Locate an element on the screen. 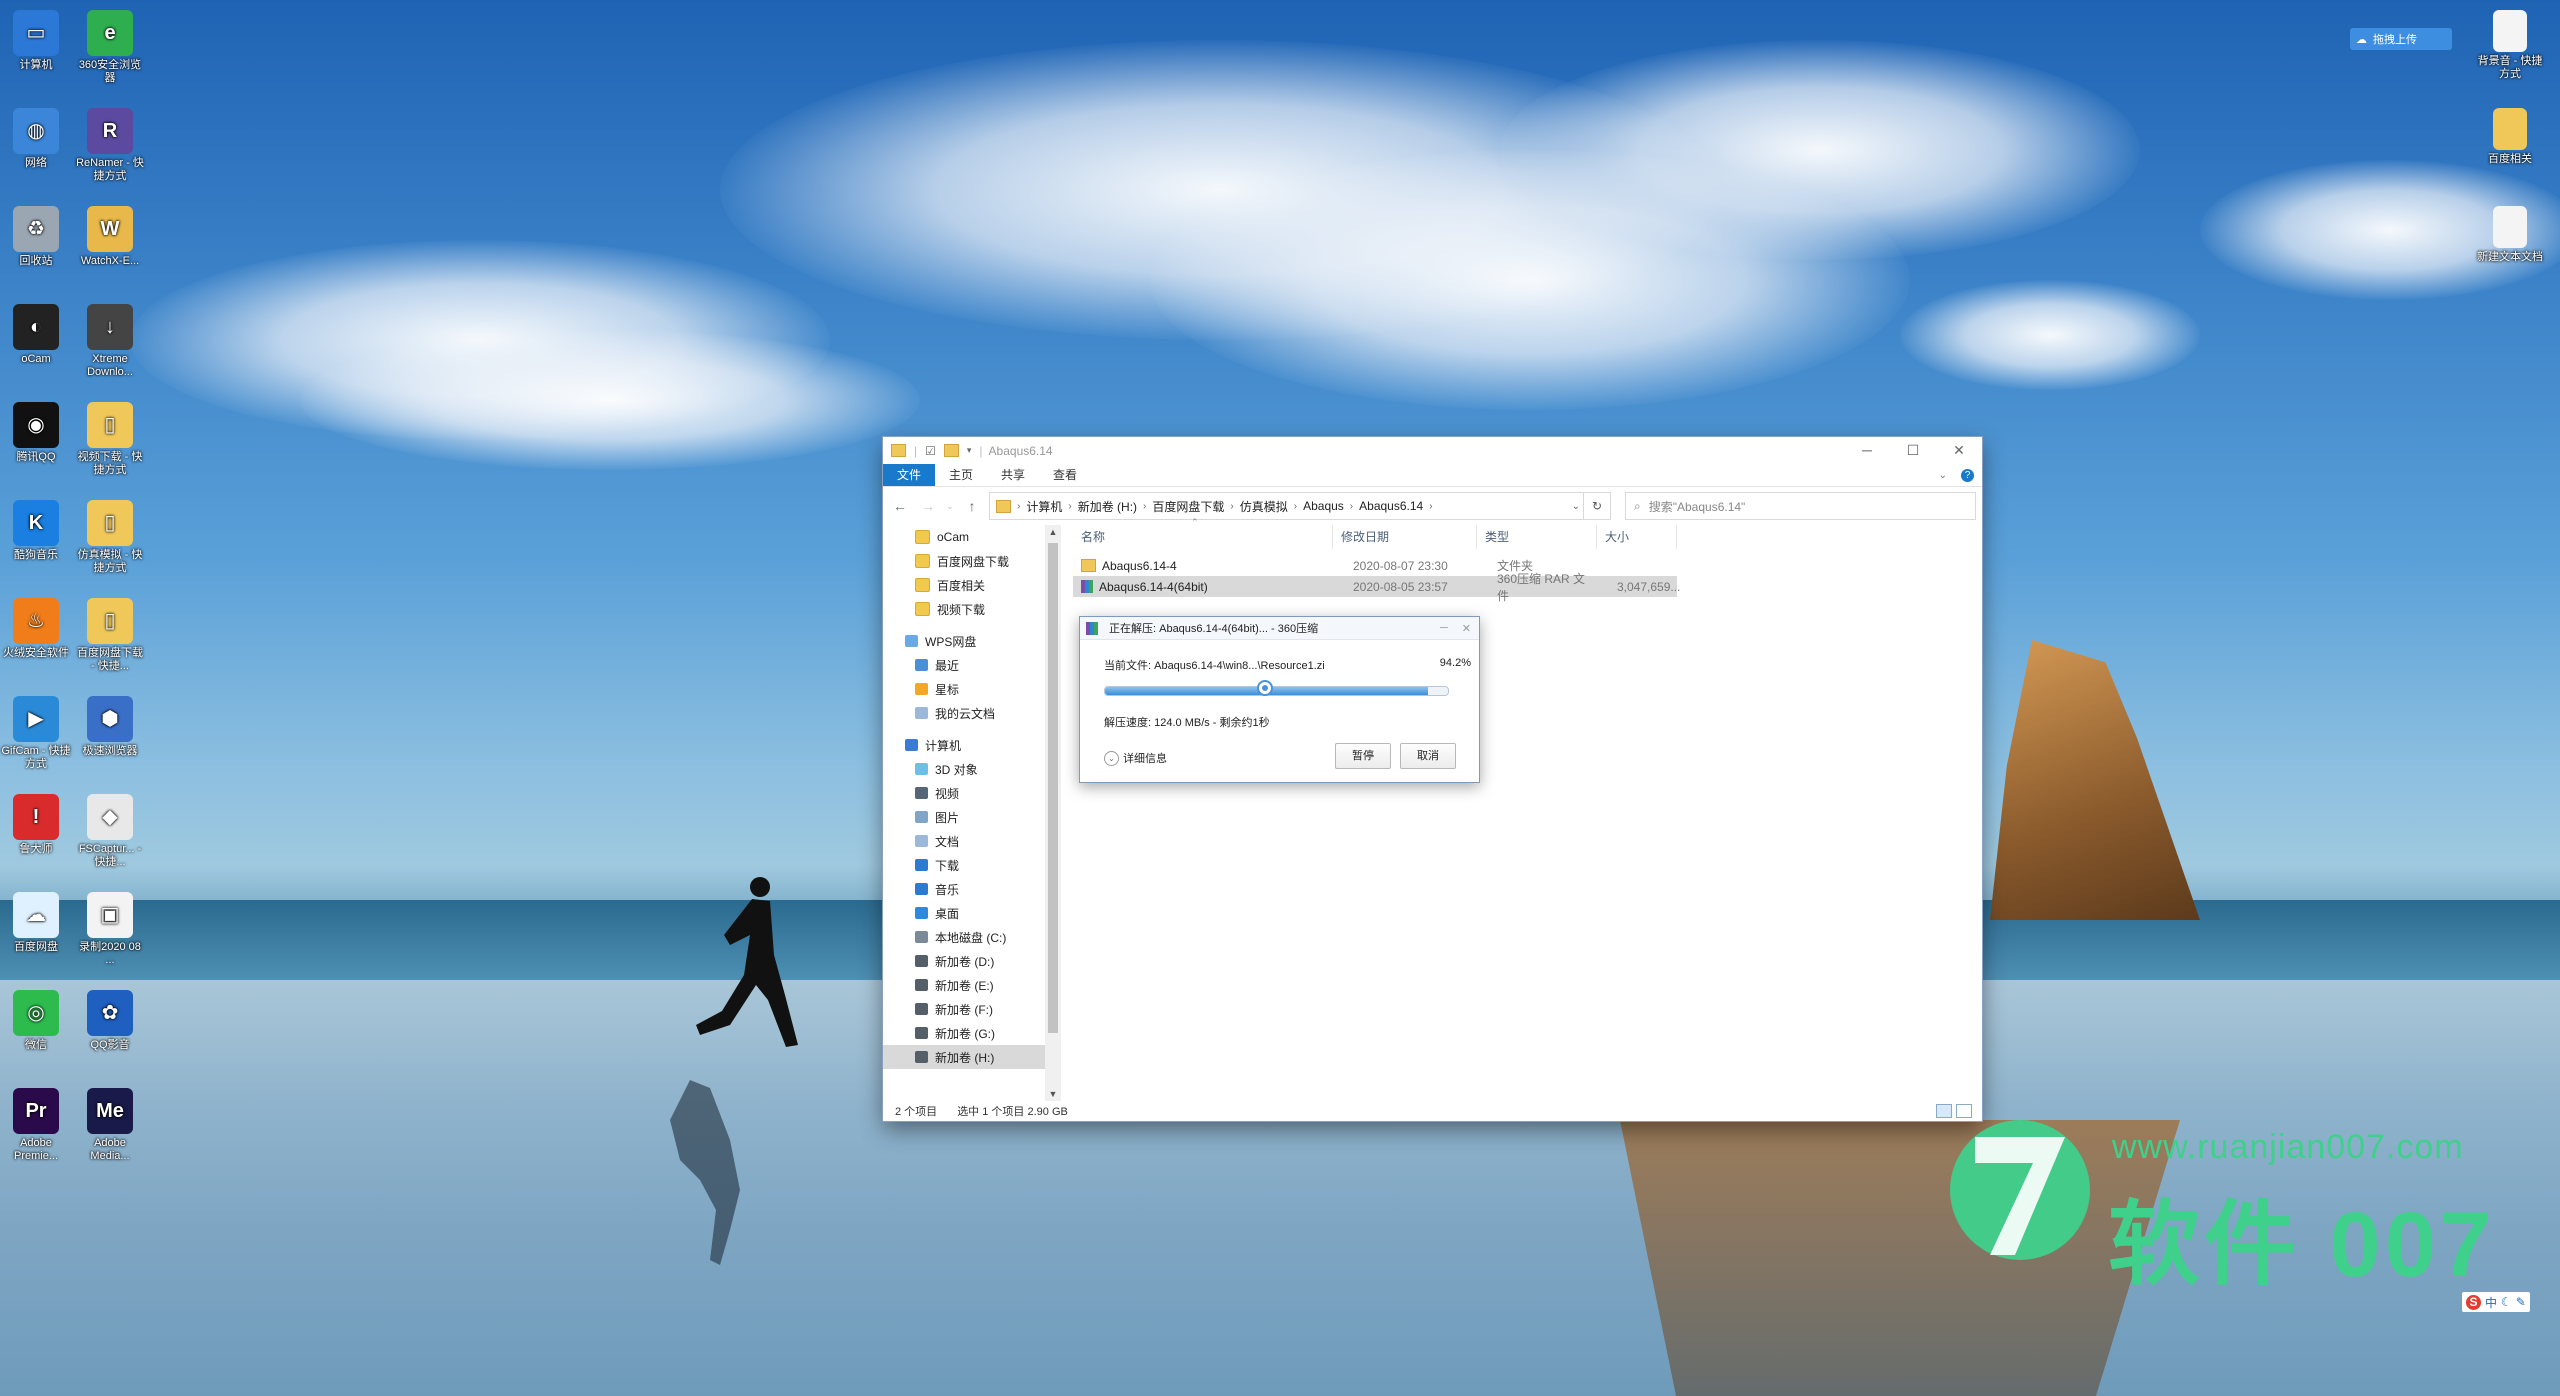 This screenshot has width=2560, height=1396. app-icon: ◐ is located at coordinates (36, 327).